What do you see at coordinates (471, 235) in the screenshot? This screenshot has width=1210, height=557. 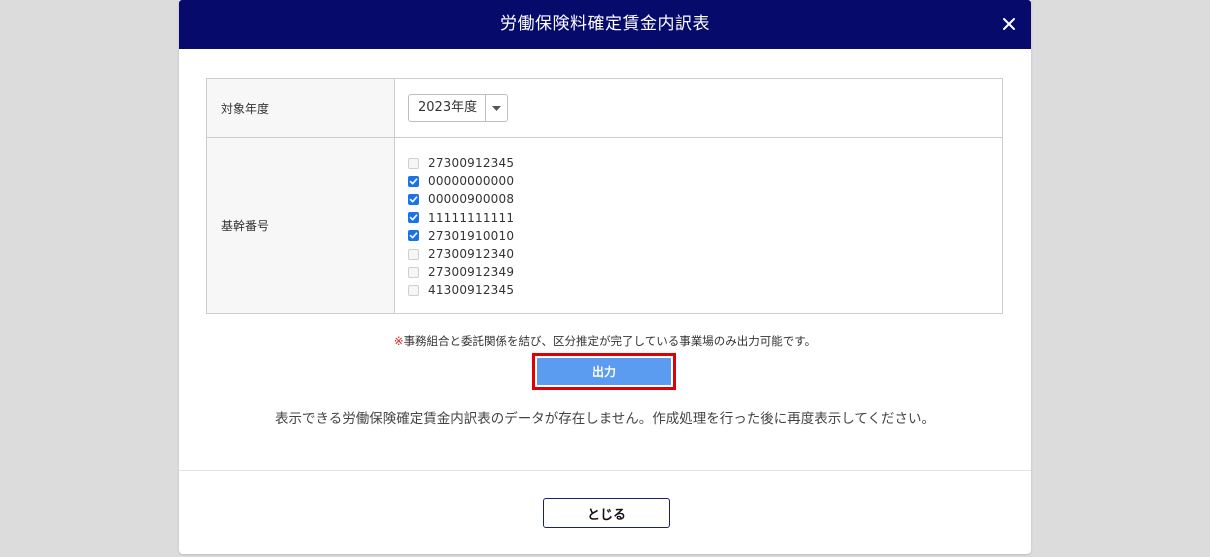 I see `kikan-number: 27301910010` at bounding box center [471, 235].